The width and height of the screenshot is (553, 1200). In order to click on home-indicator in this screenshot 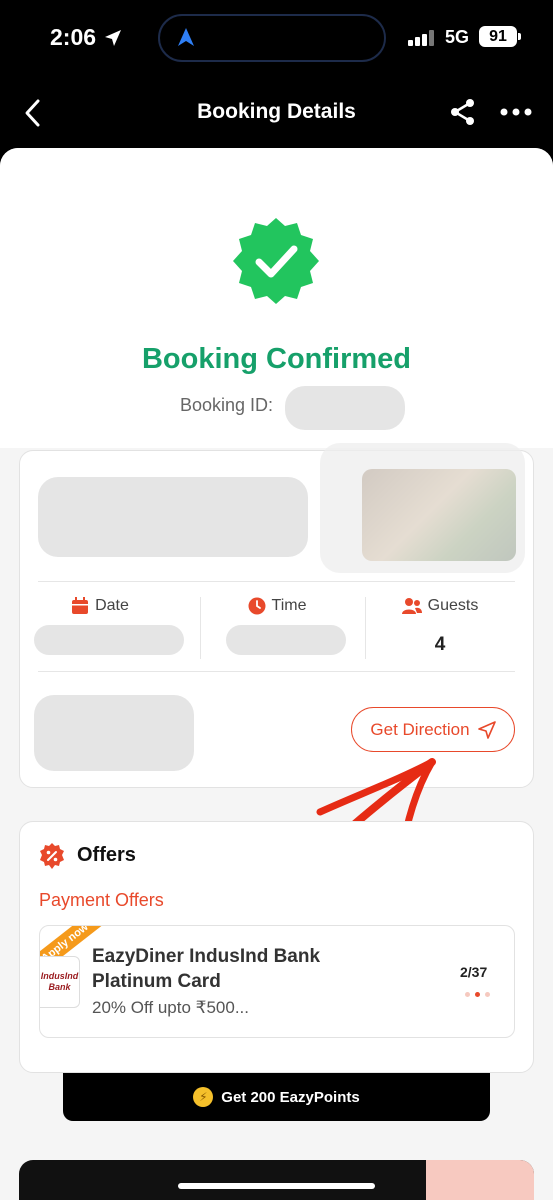, I will do `click(276, 1186)`.